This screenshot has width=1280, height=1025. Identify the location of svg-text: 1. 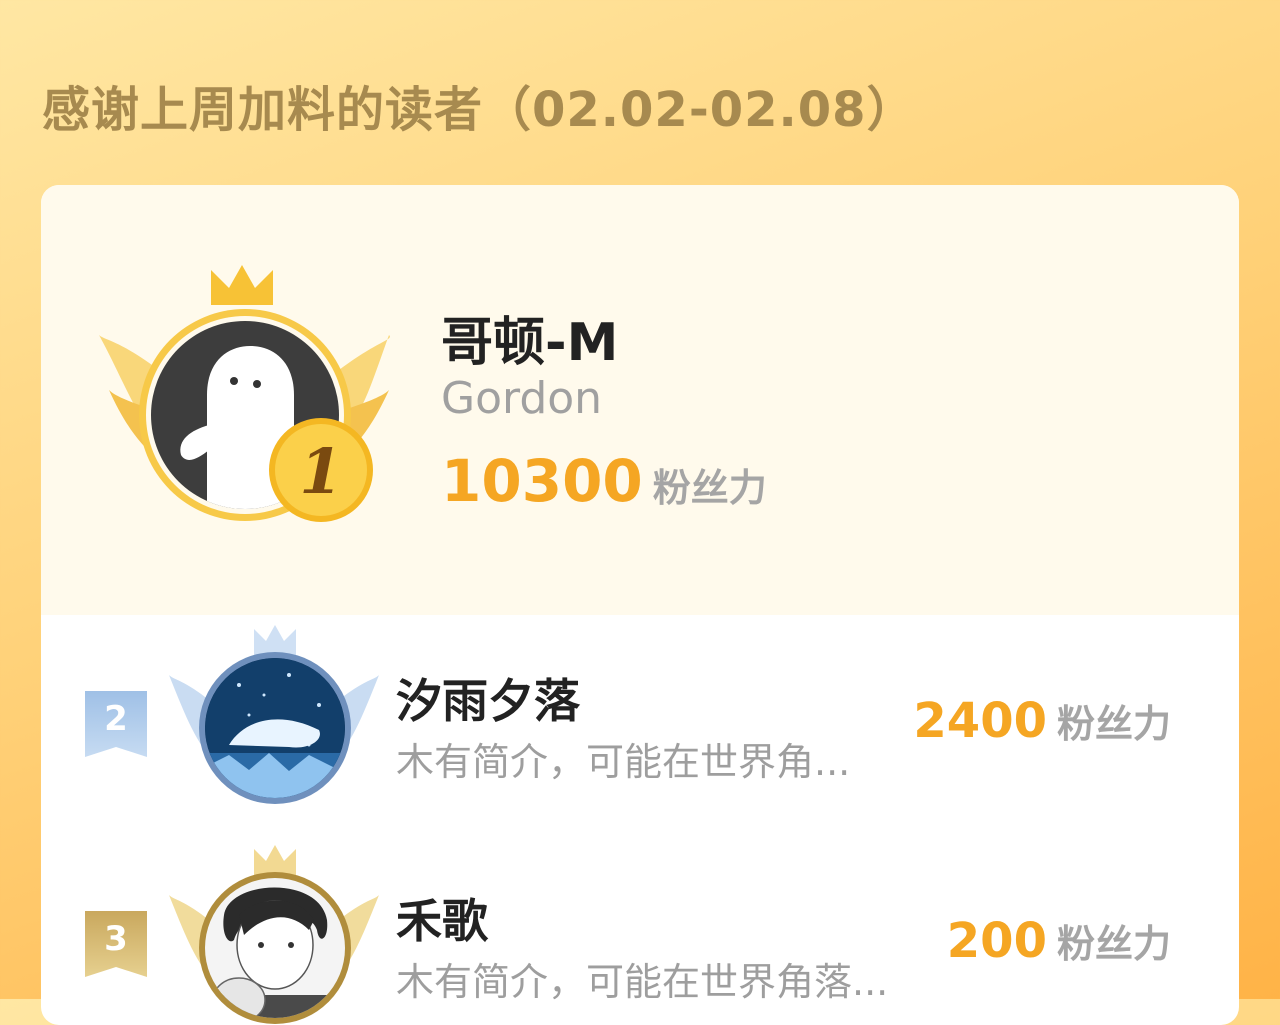
(320, 471).